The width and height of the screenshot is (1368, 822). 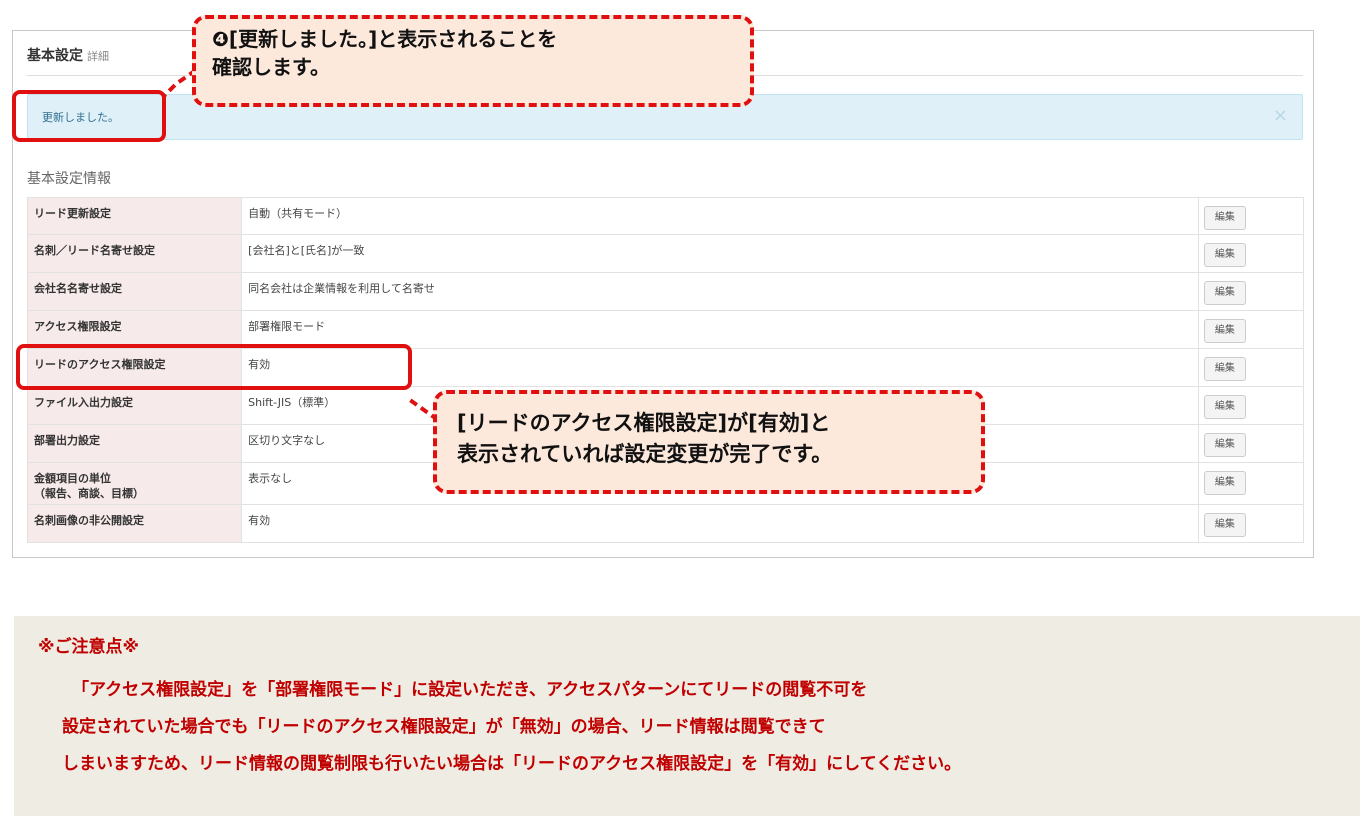 I want to click on section-title: 基本設定情報, so click(x=69, y=179).